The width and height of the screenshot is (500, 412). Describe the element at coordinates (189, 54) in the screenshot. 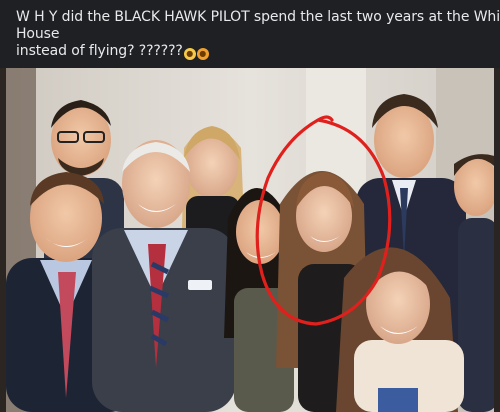

I see `face-screaming-in-fear-icon: ●` at that location.